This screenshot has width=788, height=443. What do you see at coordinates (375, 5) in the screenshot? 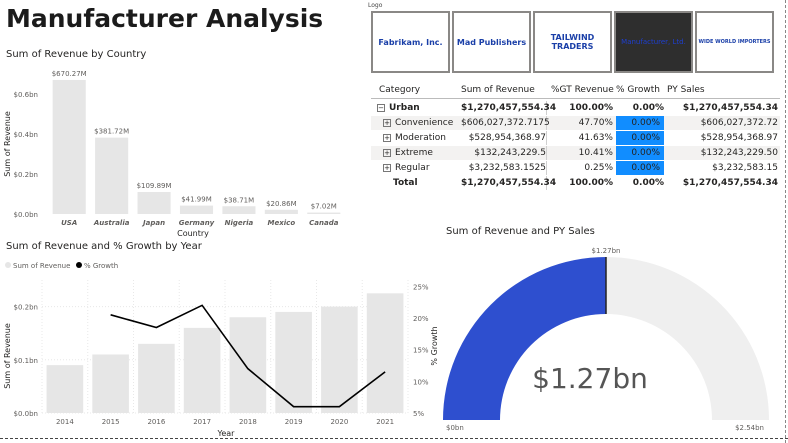
I see `logo-slicer-label: Logo` at bounding box center [375, 5].